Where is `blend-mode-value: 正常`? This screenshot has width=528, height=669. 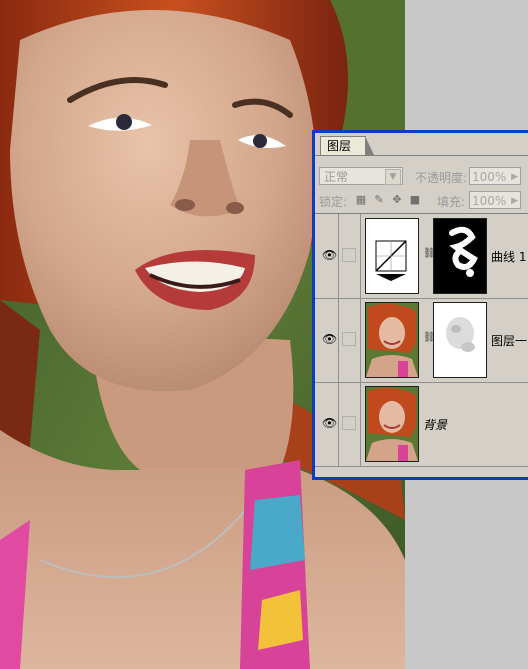 blend-mode-value: 正常 is located at coordinates (336, 177).